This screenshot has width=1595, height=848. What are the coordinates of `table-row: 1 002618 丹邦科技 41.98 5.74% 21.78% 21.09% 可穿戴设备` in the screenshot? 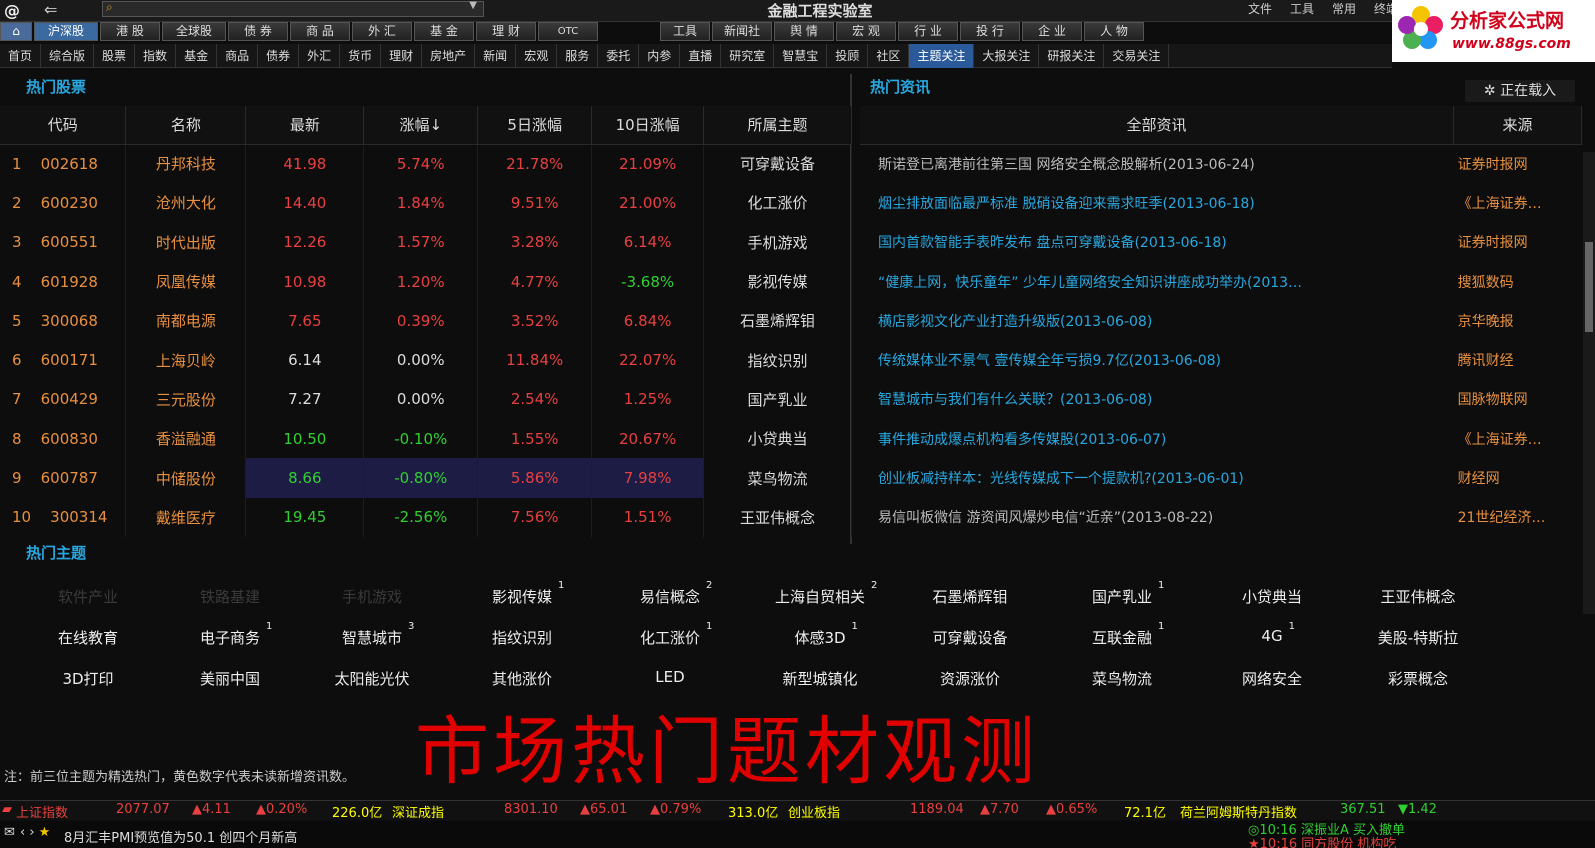 It's located at (426, 164).